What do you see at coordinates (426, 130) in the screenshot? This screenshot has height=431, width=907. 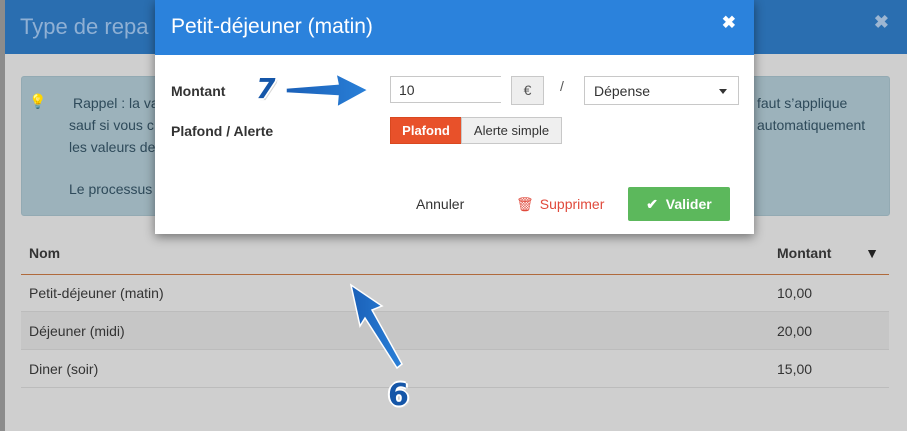 I see `toggle-plafond: Plafond` at bounding box center [426, 130].